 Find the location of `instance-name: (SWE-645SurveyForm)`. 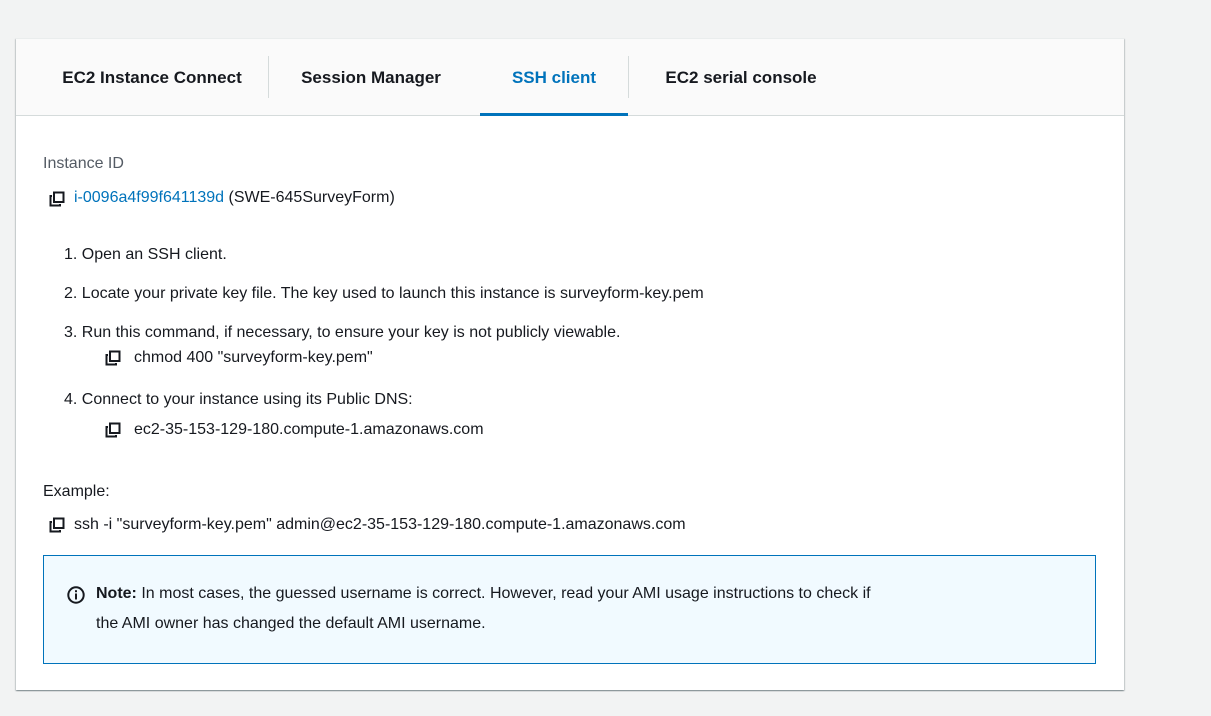

instance-name: (SWE-645SurveyForm) is located at coordinates (311, 197).